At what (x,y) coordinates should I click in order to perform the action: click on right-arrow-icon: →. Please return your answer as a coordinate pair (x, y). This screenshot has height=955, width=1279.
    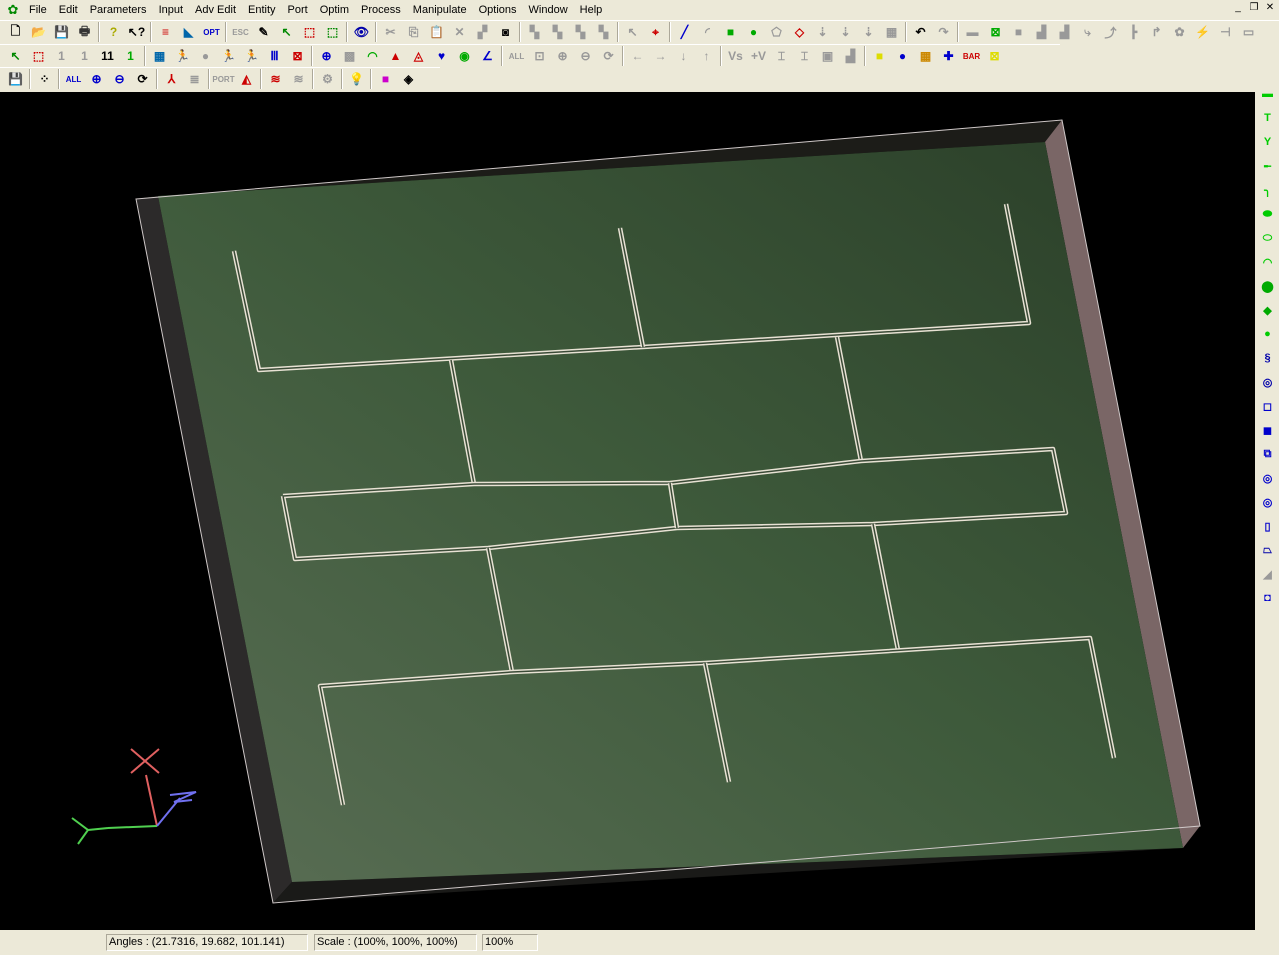
    Looking at the image, I should click on (660, 56).